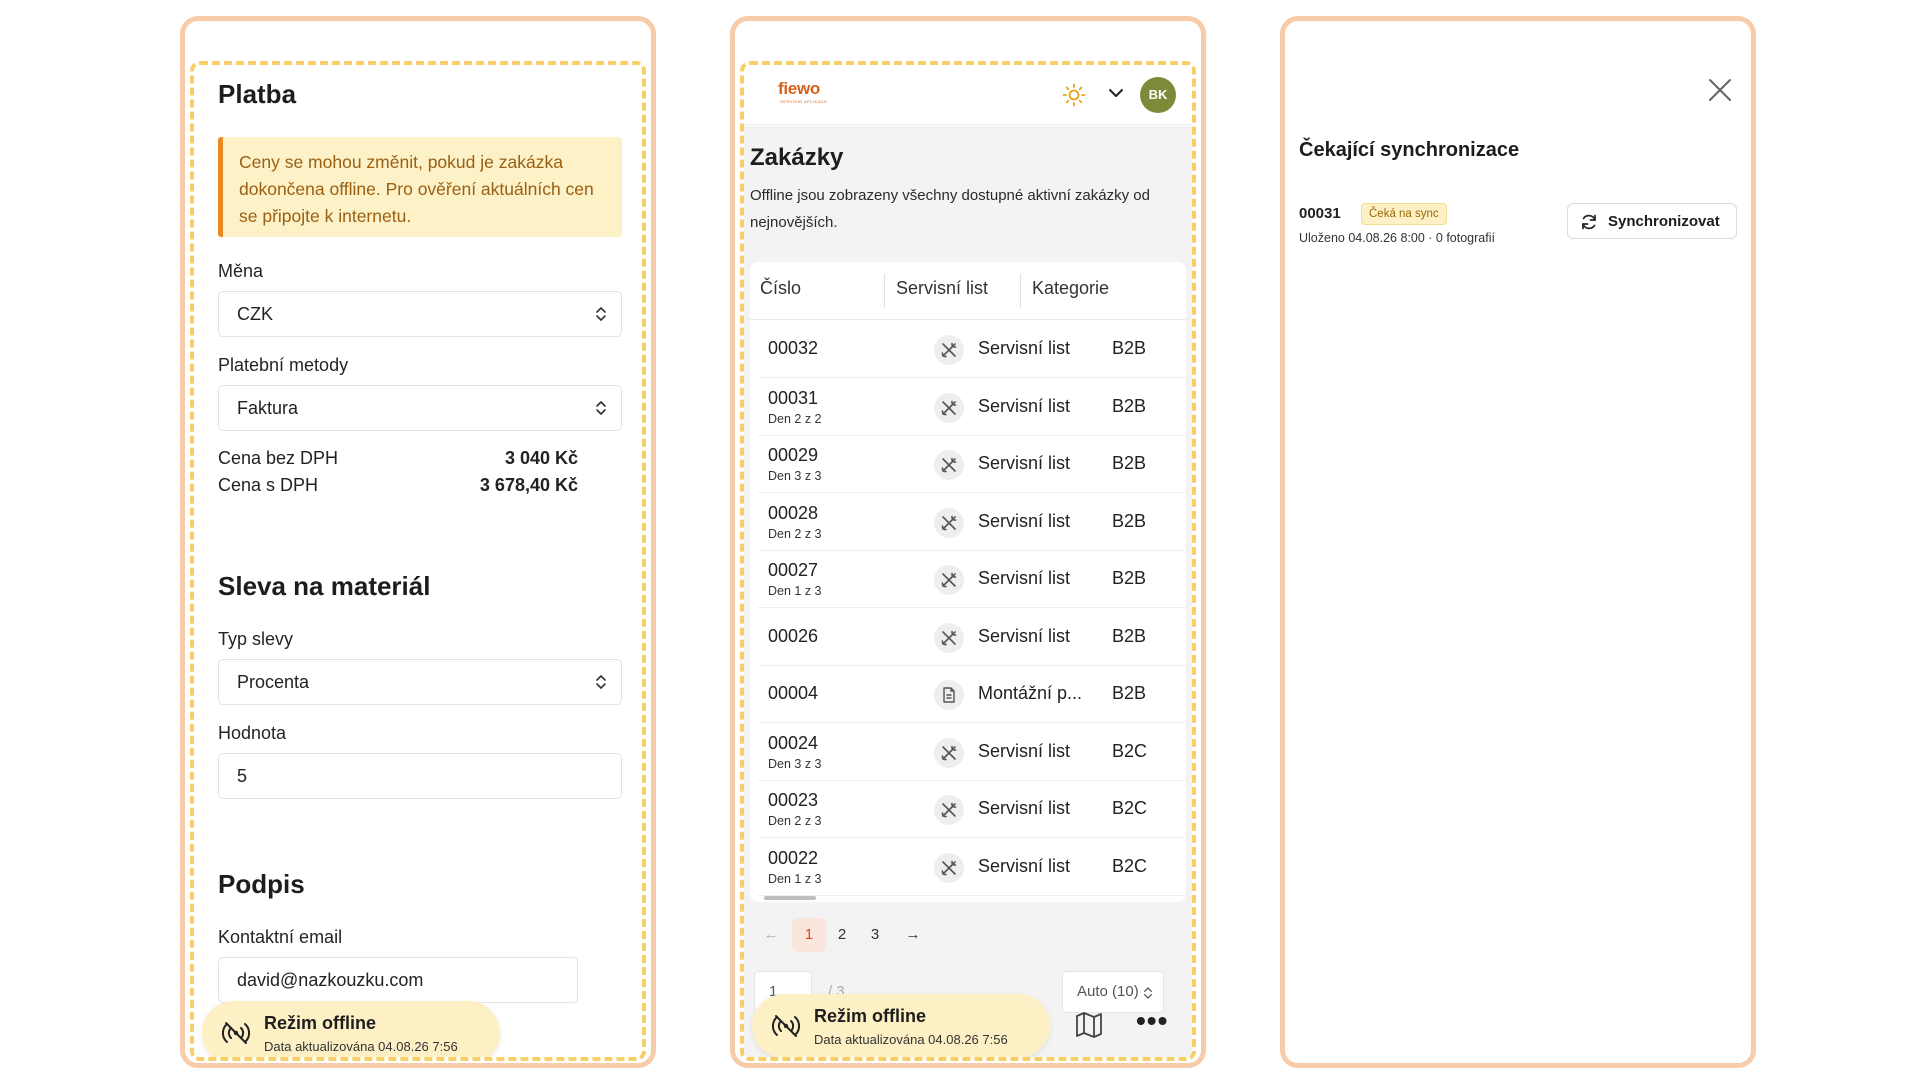 The image size is (1920, 1080). I want to click on column-header-service-sheet: Servisní list, so click(942, 288).